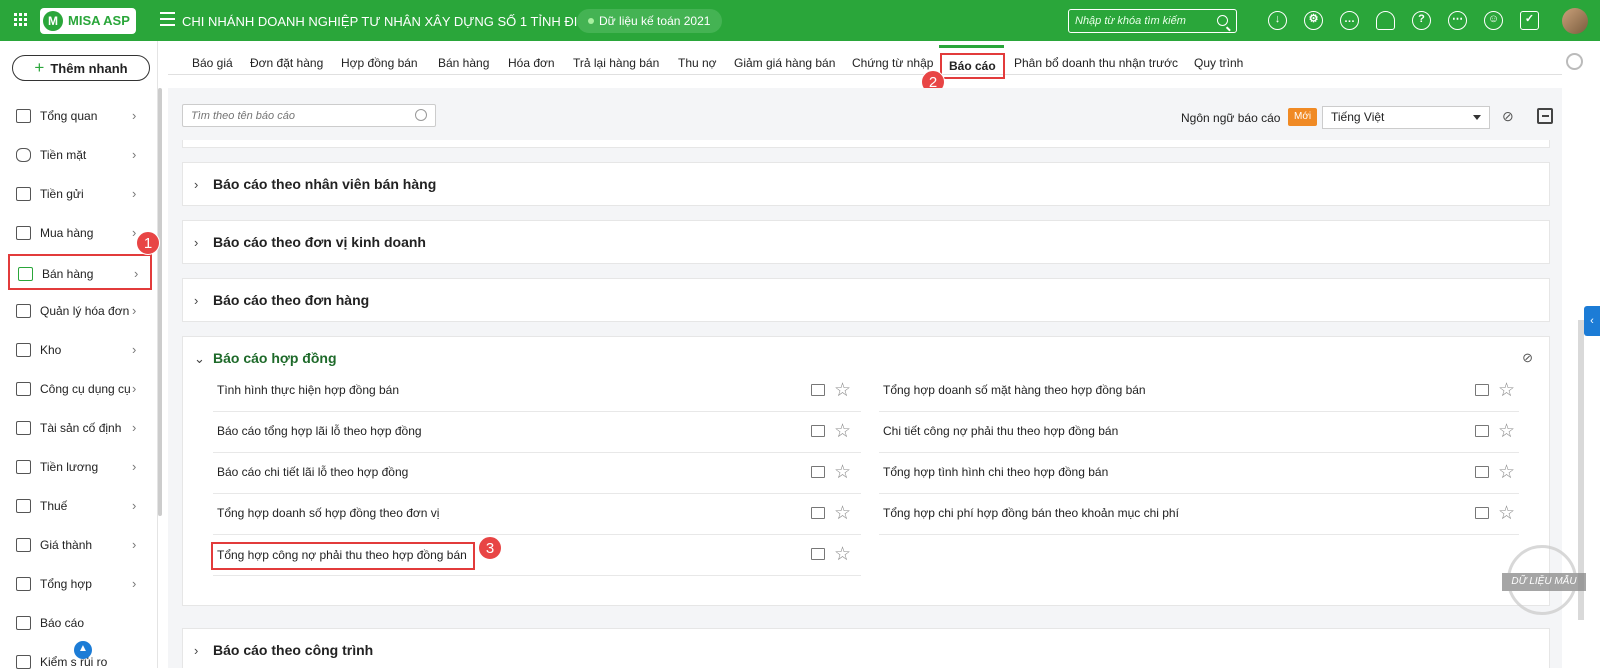  Describe the element at coordinates (212, 63) in the screenshot. I see `tab-quote: Báo giá` at that location.